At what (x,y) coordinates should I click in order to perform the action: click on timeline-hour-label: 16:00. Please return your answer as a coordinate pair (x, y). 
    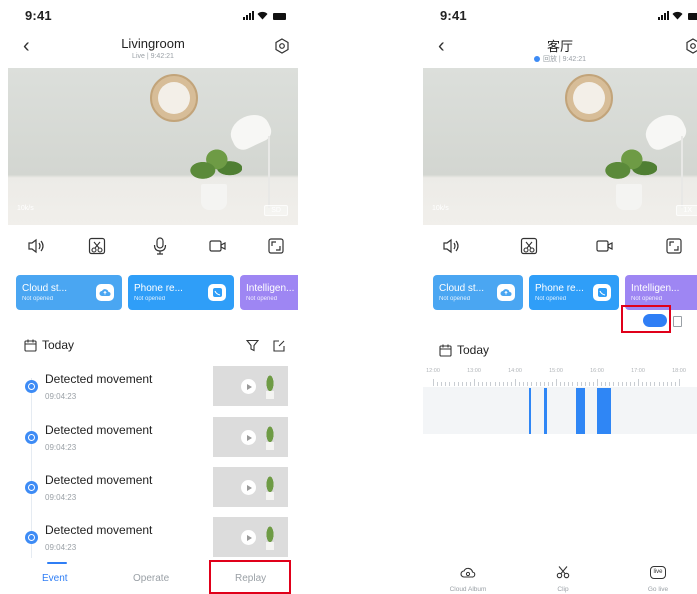
    Looking at the image, I should click on (597, 371).